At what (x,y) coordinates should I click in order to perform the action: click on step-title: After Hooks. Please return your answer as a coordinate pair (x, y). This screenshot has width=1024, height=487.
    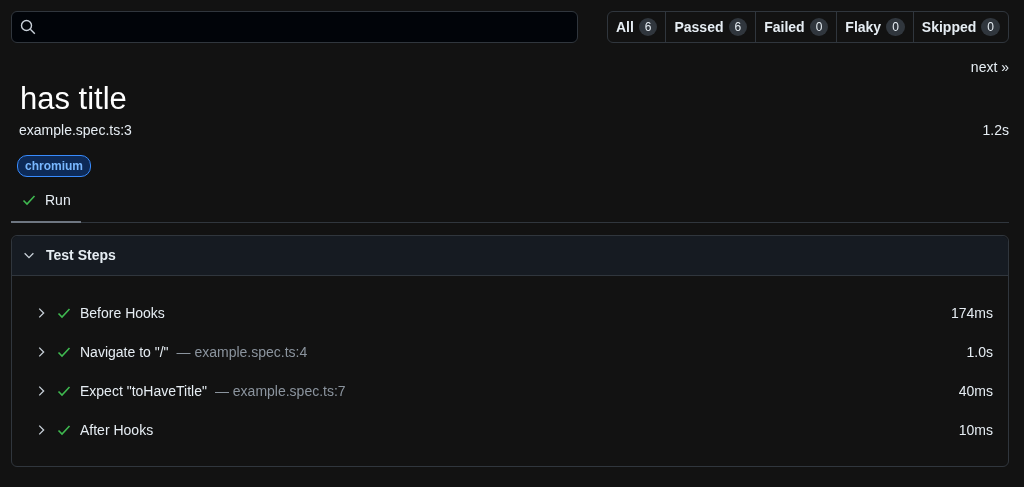
    Looking at the image, I should click on (117, 430).